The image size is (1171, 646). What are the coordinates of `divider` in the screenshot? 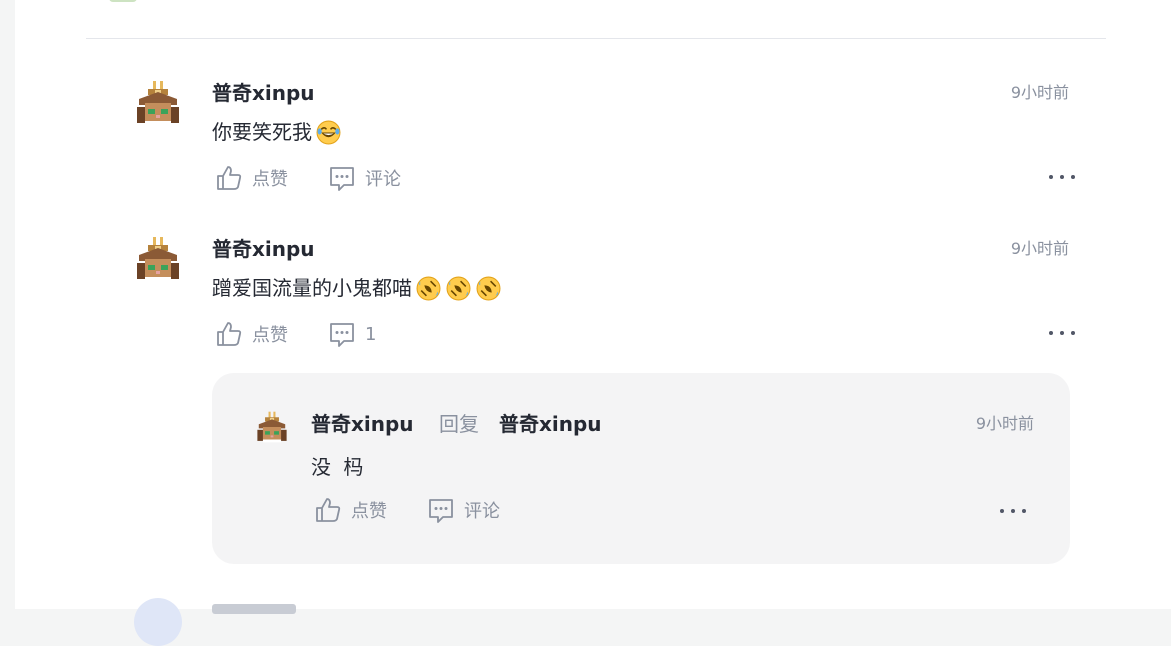 It's located at (596, 38).